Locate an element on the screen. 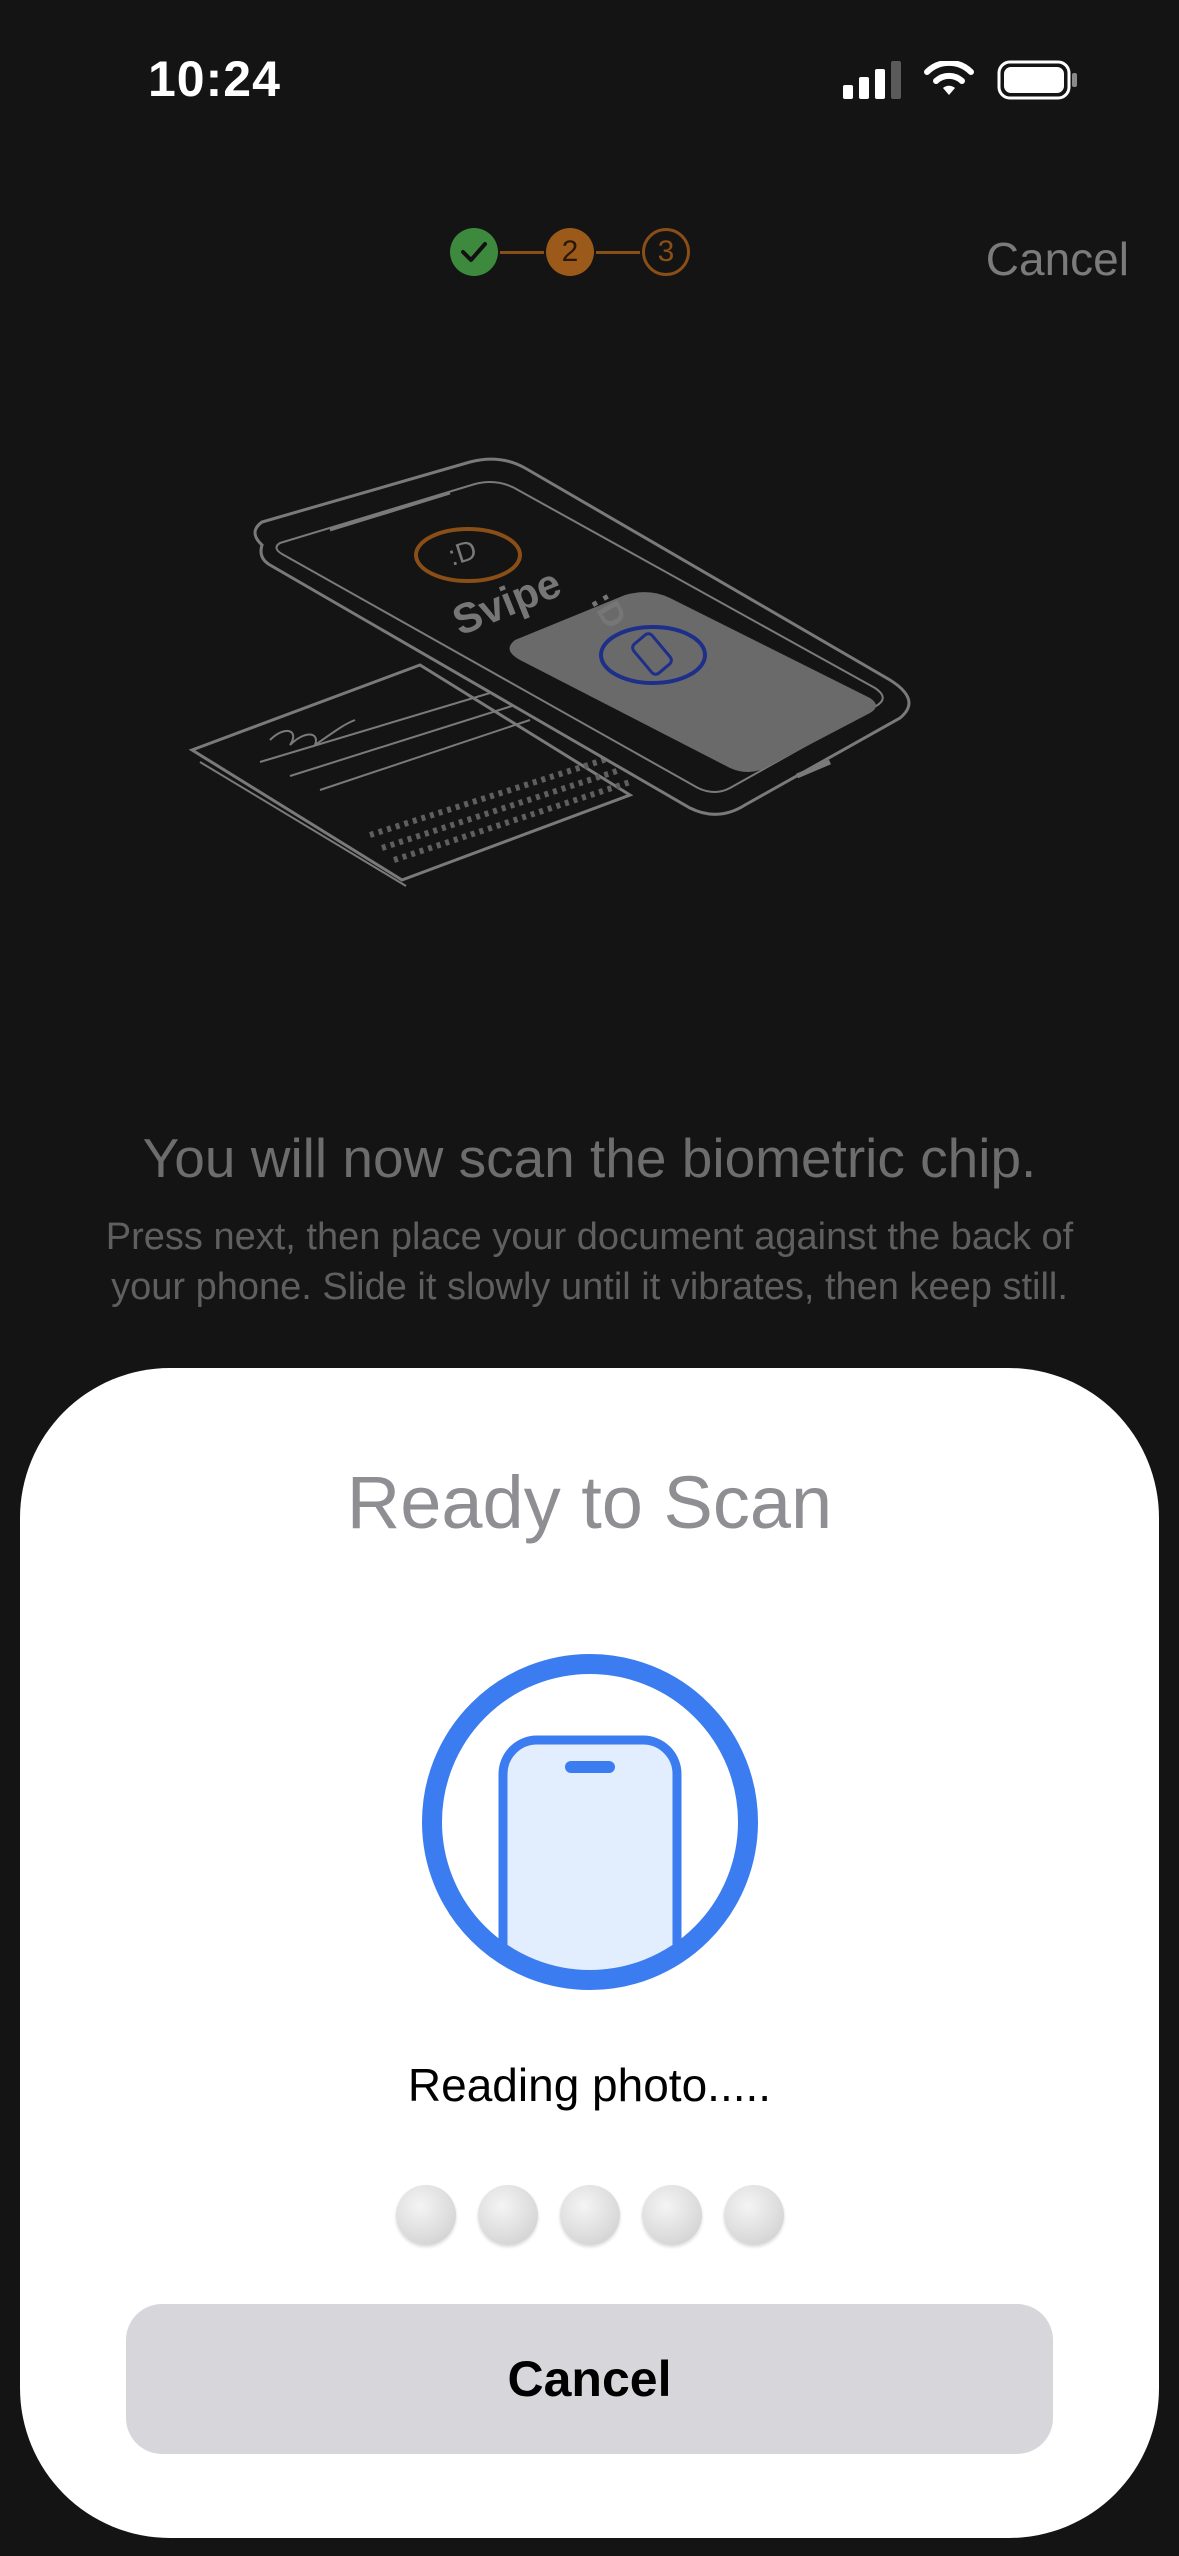 The height and width of the screenshot is (2556, 1179). nfc-scan-illustration: :D Svipe :D is located at coordinates (549, 672).